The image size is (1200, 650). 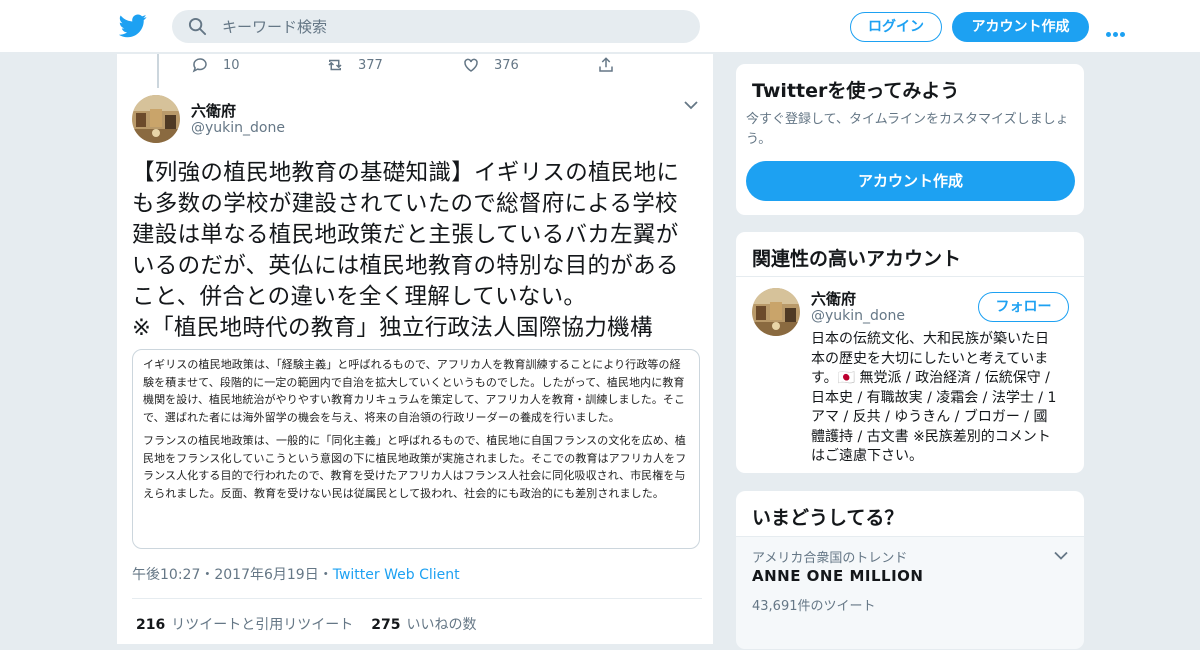 I want to click on heart-icon, so click(x=471, y=65).